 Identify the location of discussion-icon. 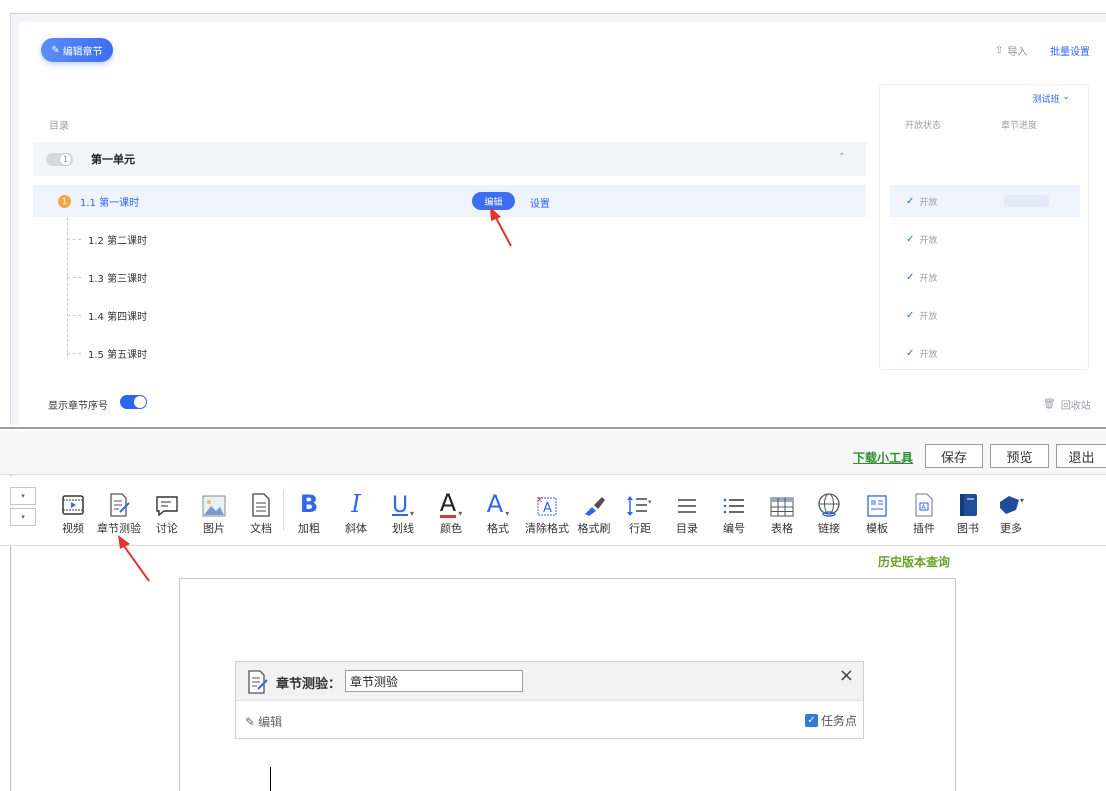
(167, 501).